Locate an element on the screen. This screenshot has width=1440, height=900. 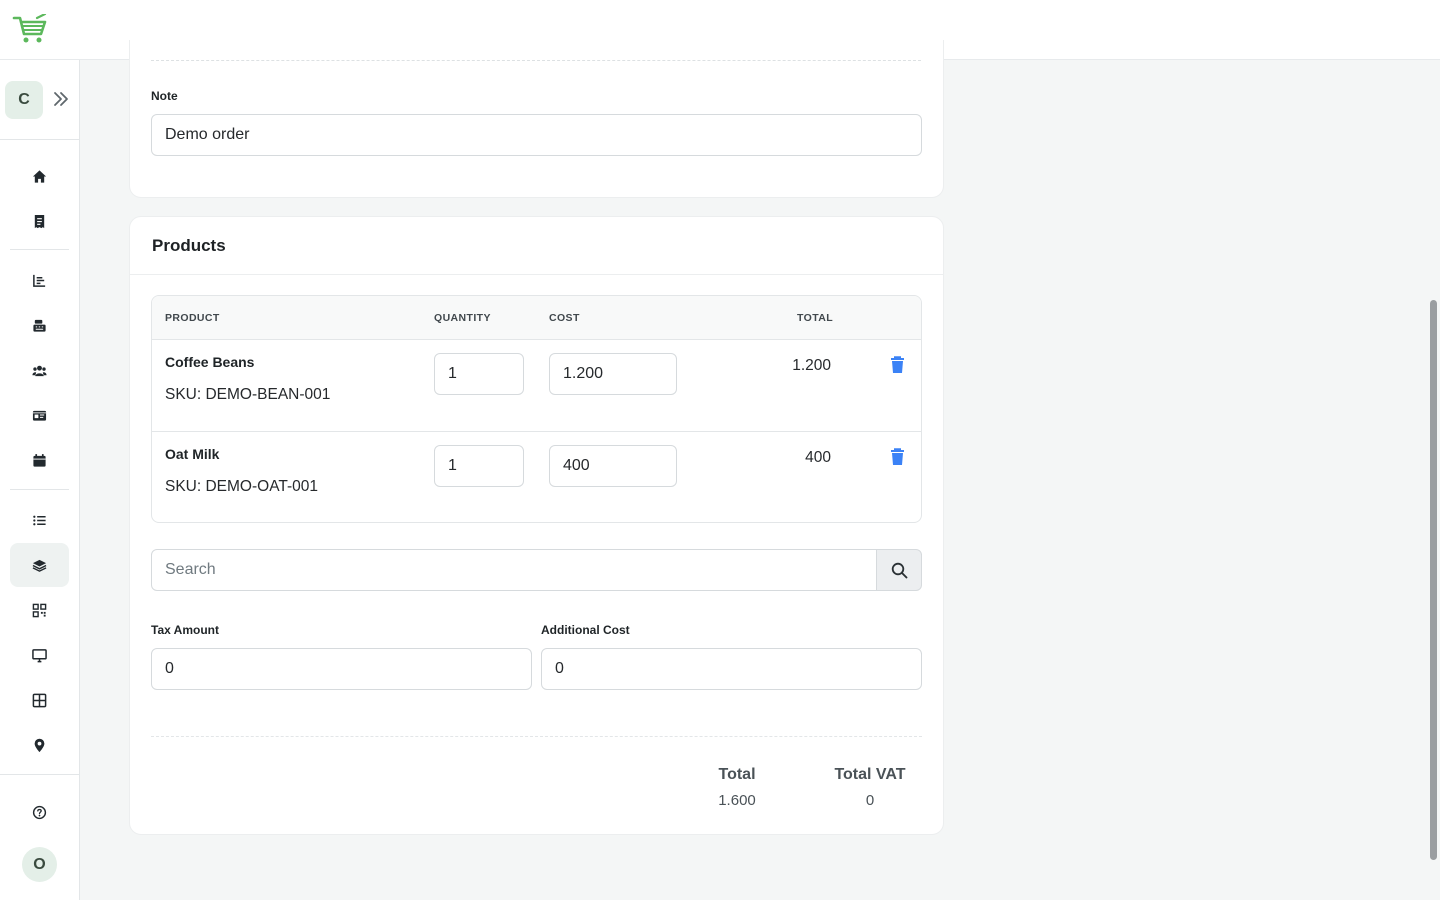
receipt-icon is located at coordinates (39, 221).